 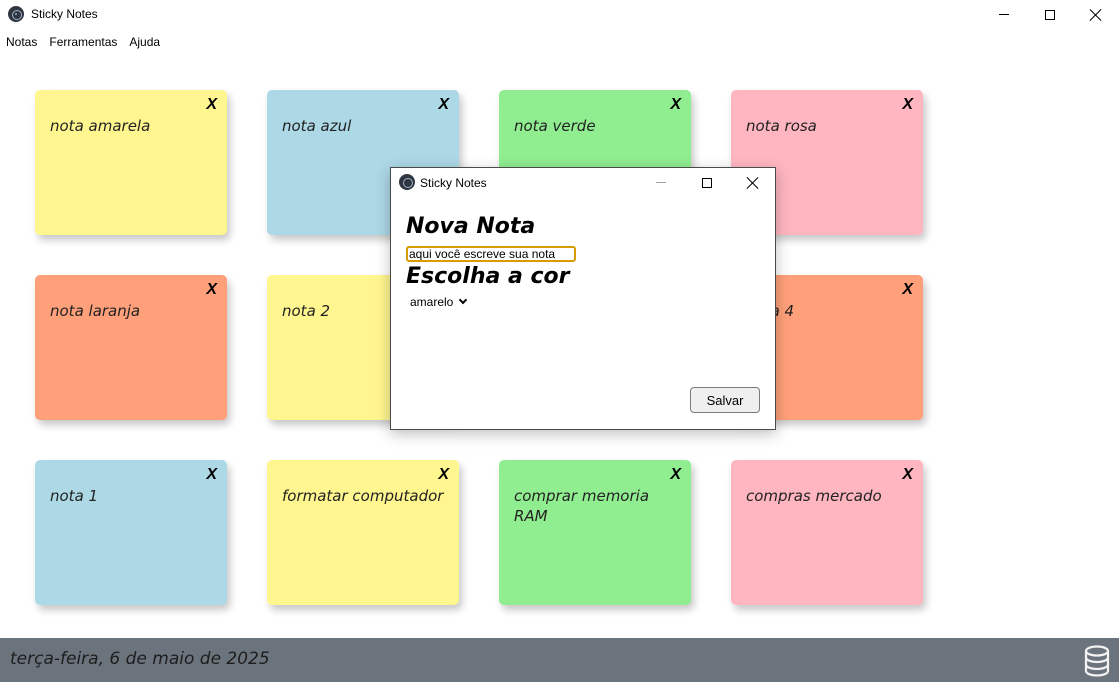 I want to click on dialog-title-bar: Sticky Notes, so click(x=583, y=182).